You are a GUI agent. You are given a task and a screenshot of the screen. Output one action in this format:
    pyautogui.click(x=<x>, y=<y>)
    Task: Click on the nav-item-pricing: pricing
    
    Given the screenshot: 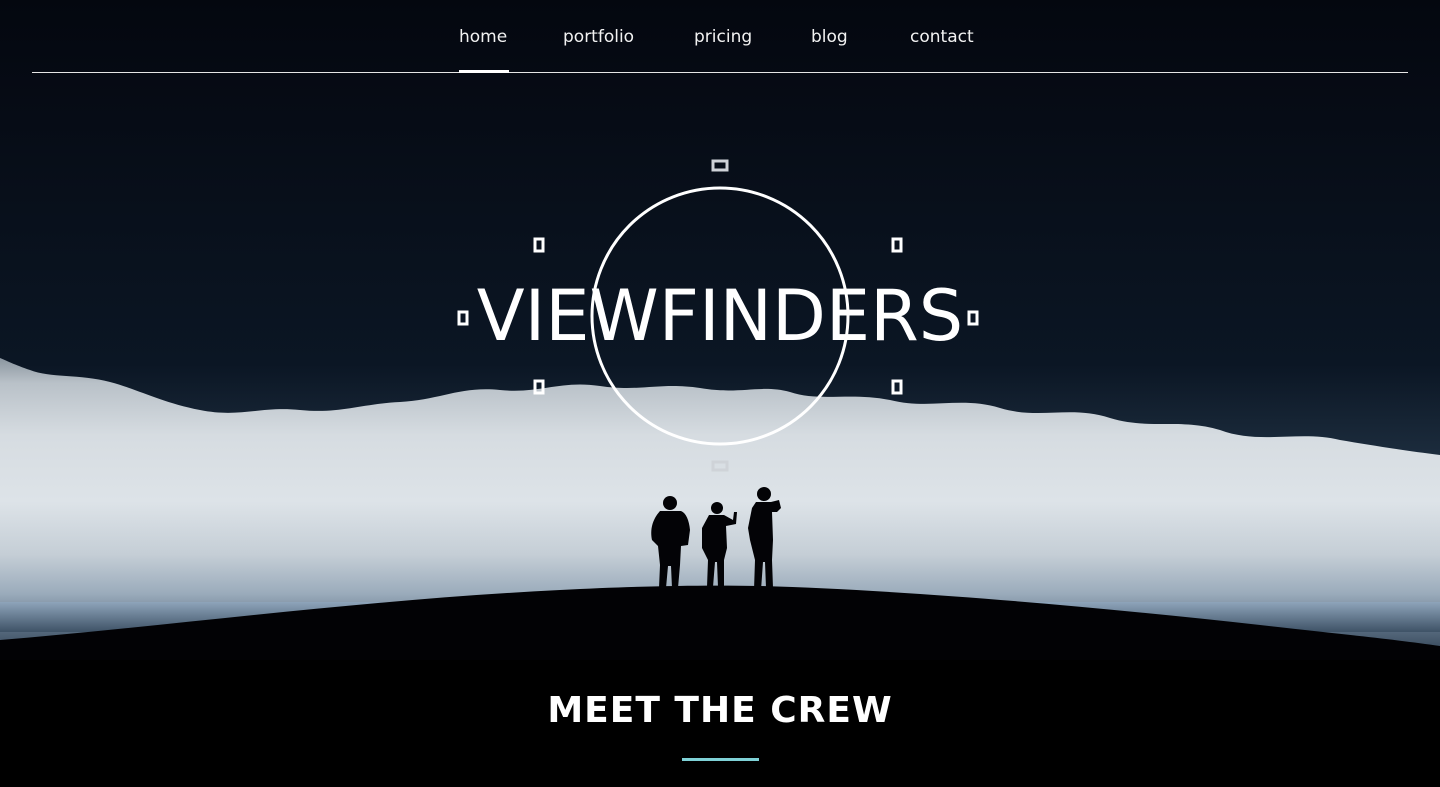 What is the action you would take?
    pyautogui.click(x=723, y=37)
    